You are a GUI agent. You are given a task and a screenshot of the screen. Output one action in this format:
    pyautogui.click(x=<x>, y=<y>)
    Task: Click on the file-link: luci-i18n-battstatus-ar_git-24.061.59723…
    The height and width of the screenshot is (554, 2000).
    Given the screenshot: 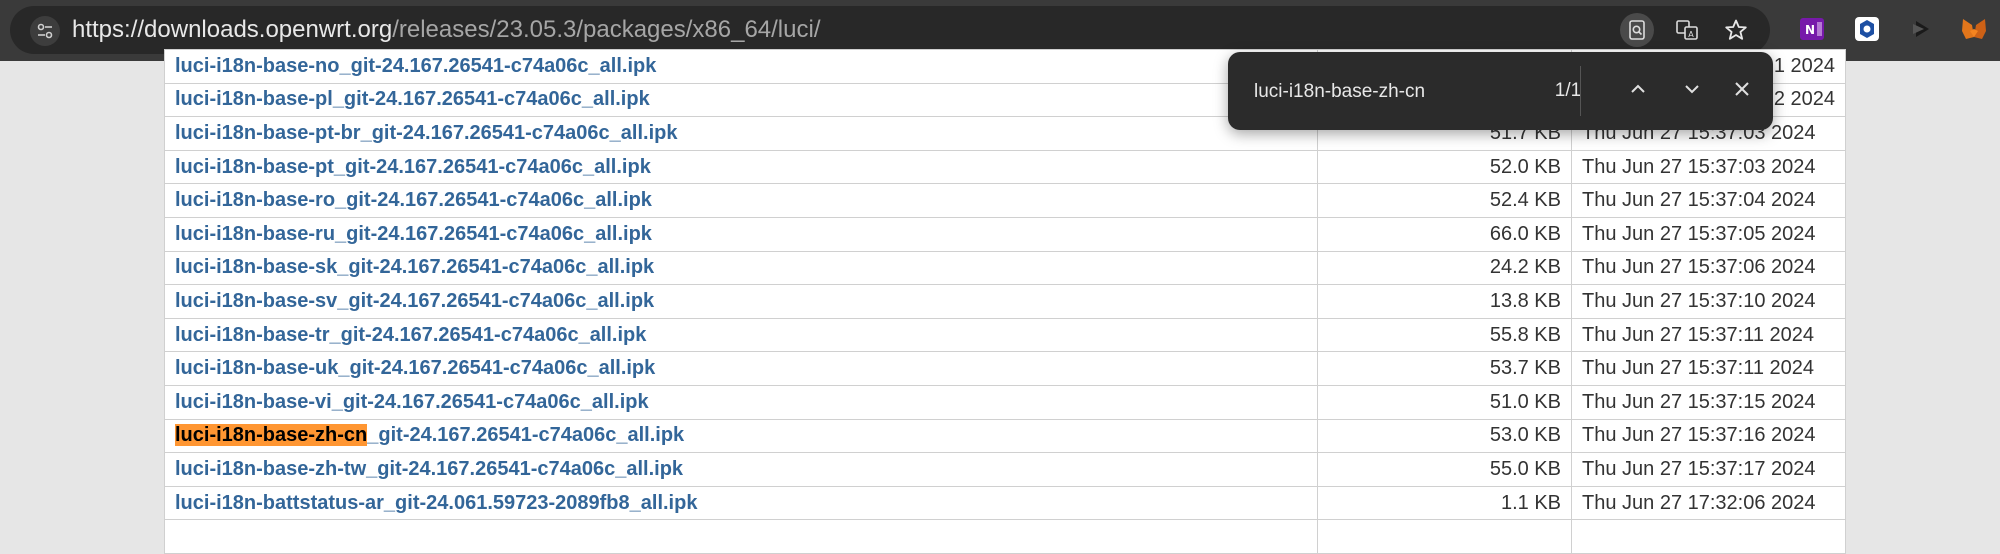 What is the action you would take?
    pyautogui.click(x=436, y=503)
    